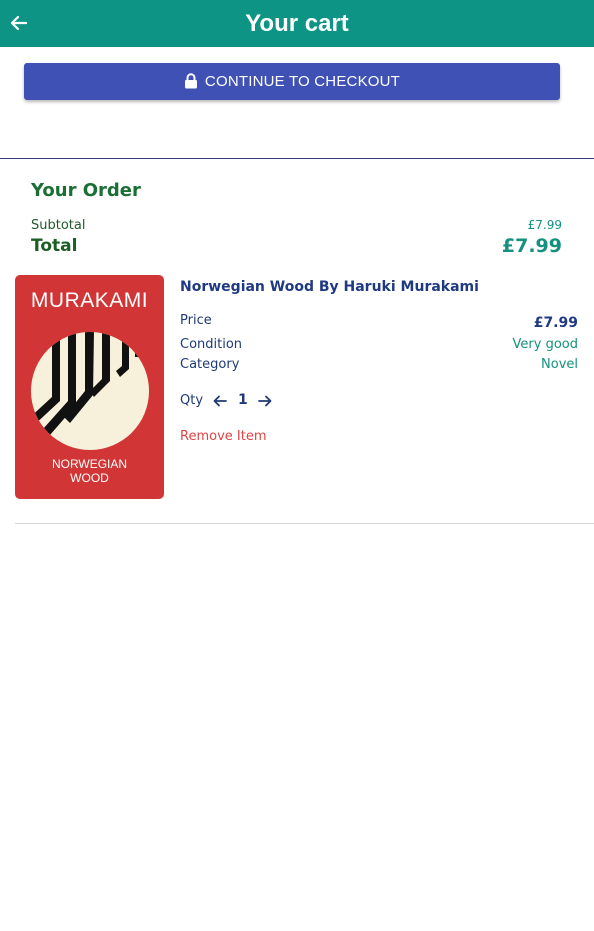 The height and width of the screenshot is (931, 594). Describe the element at coordinates (210, 364) in the screenshot. I see `category-label: Category` at that location.